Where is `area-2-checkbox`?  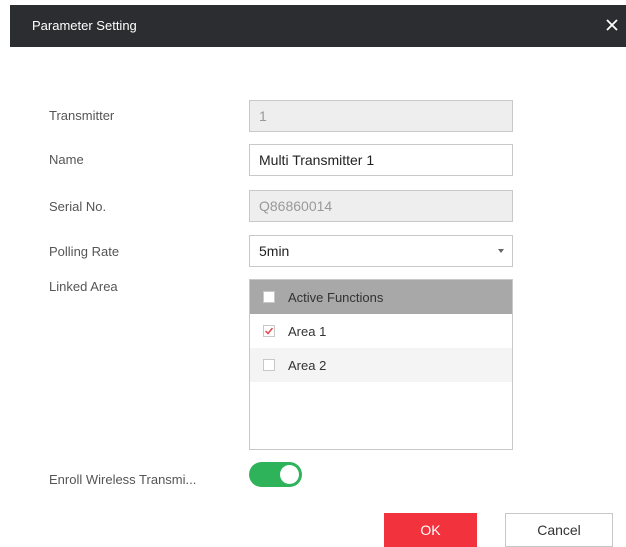
area-2-checkbox is located at coordinates (269, 365).